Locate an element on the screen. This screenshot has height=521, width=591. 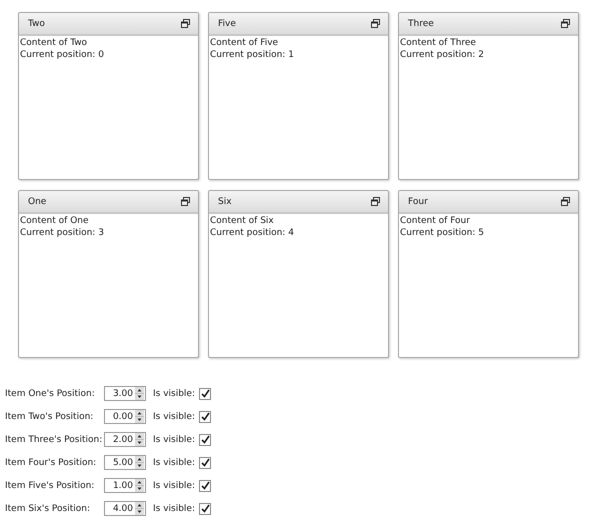
panel-text: Current position: 5 is located at coordinates (442, 233).